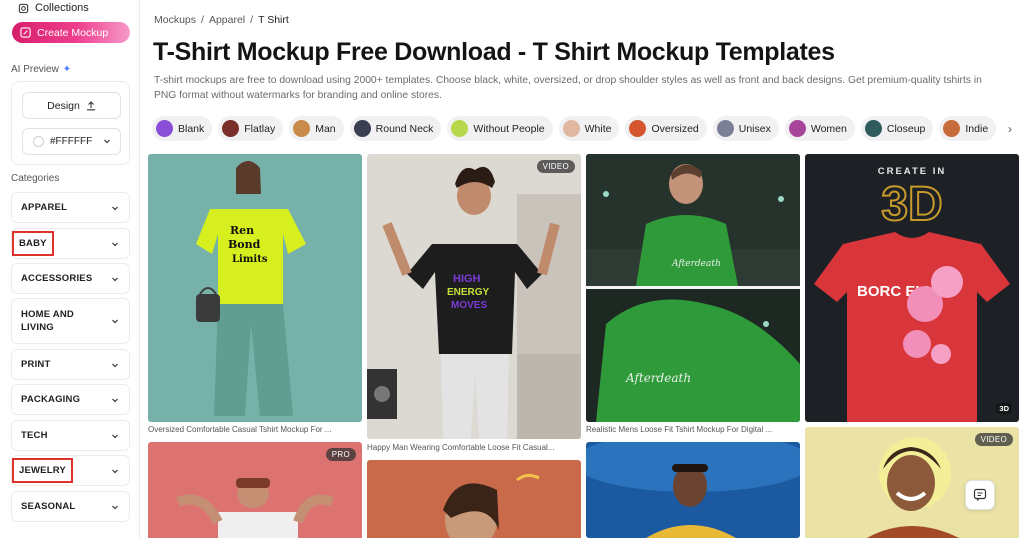 This screenshot has height=538, width=1024. What do you see at coordinates (62, 8) in the screenshot?
I see `collections-label: Collections` at bounding box center [62, 8].